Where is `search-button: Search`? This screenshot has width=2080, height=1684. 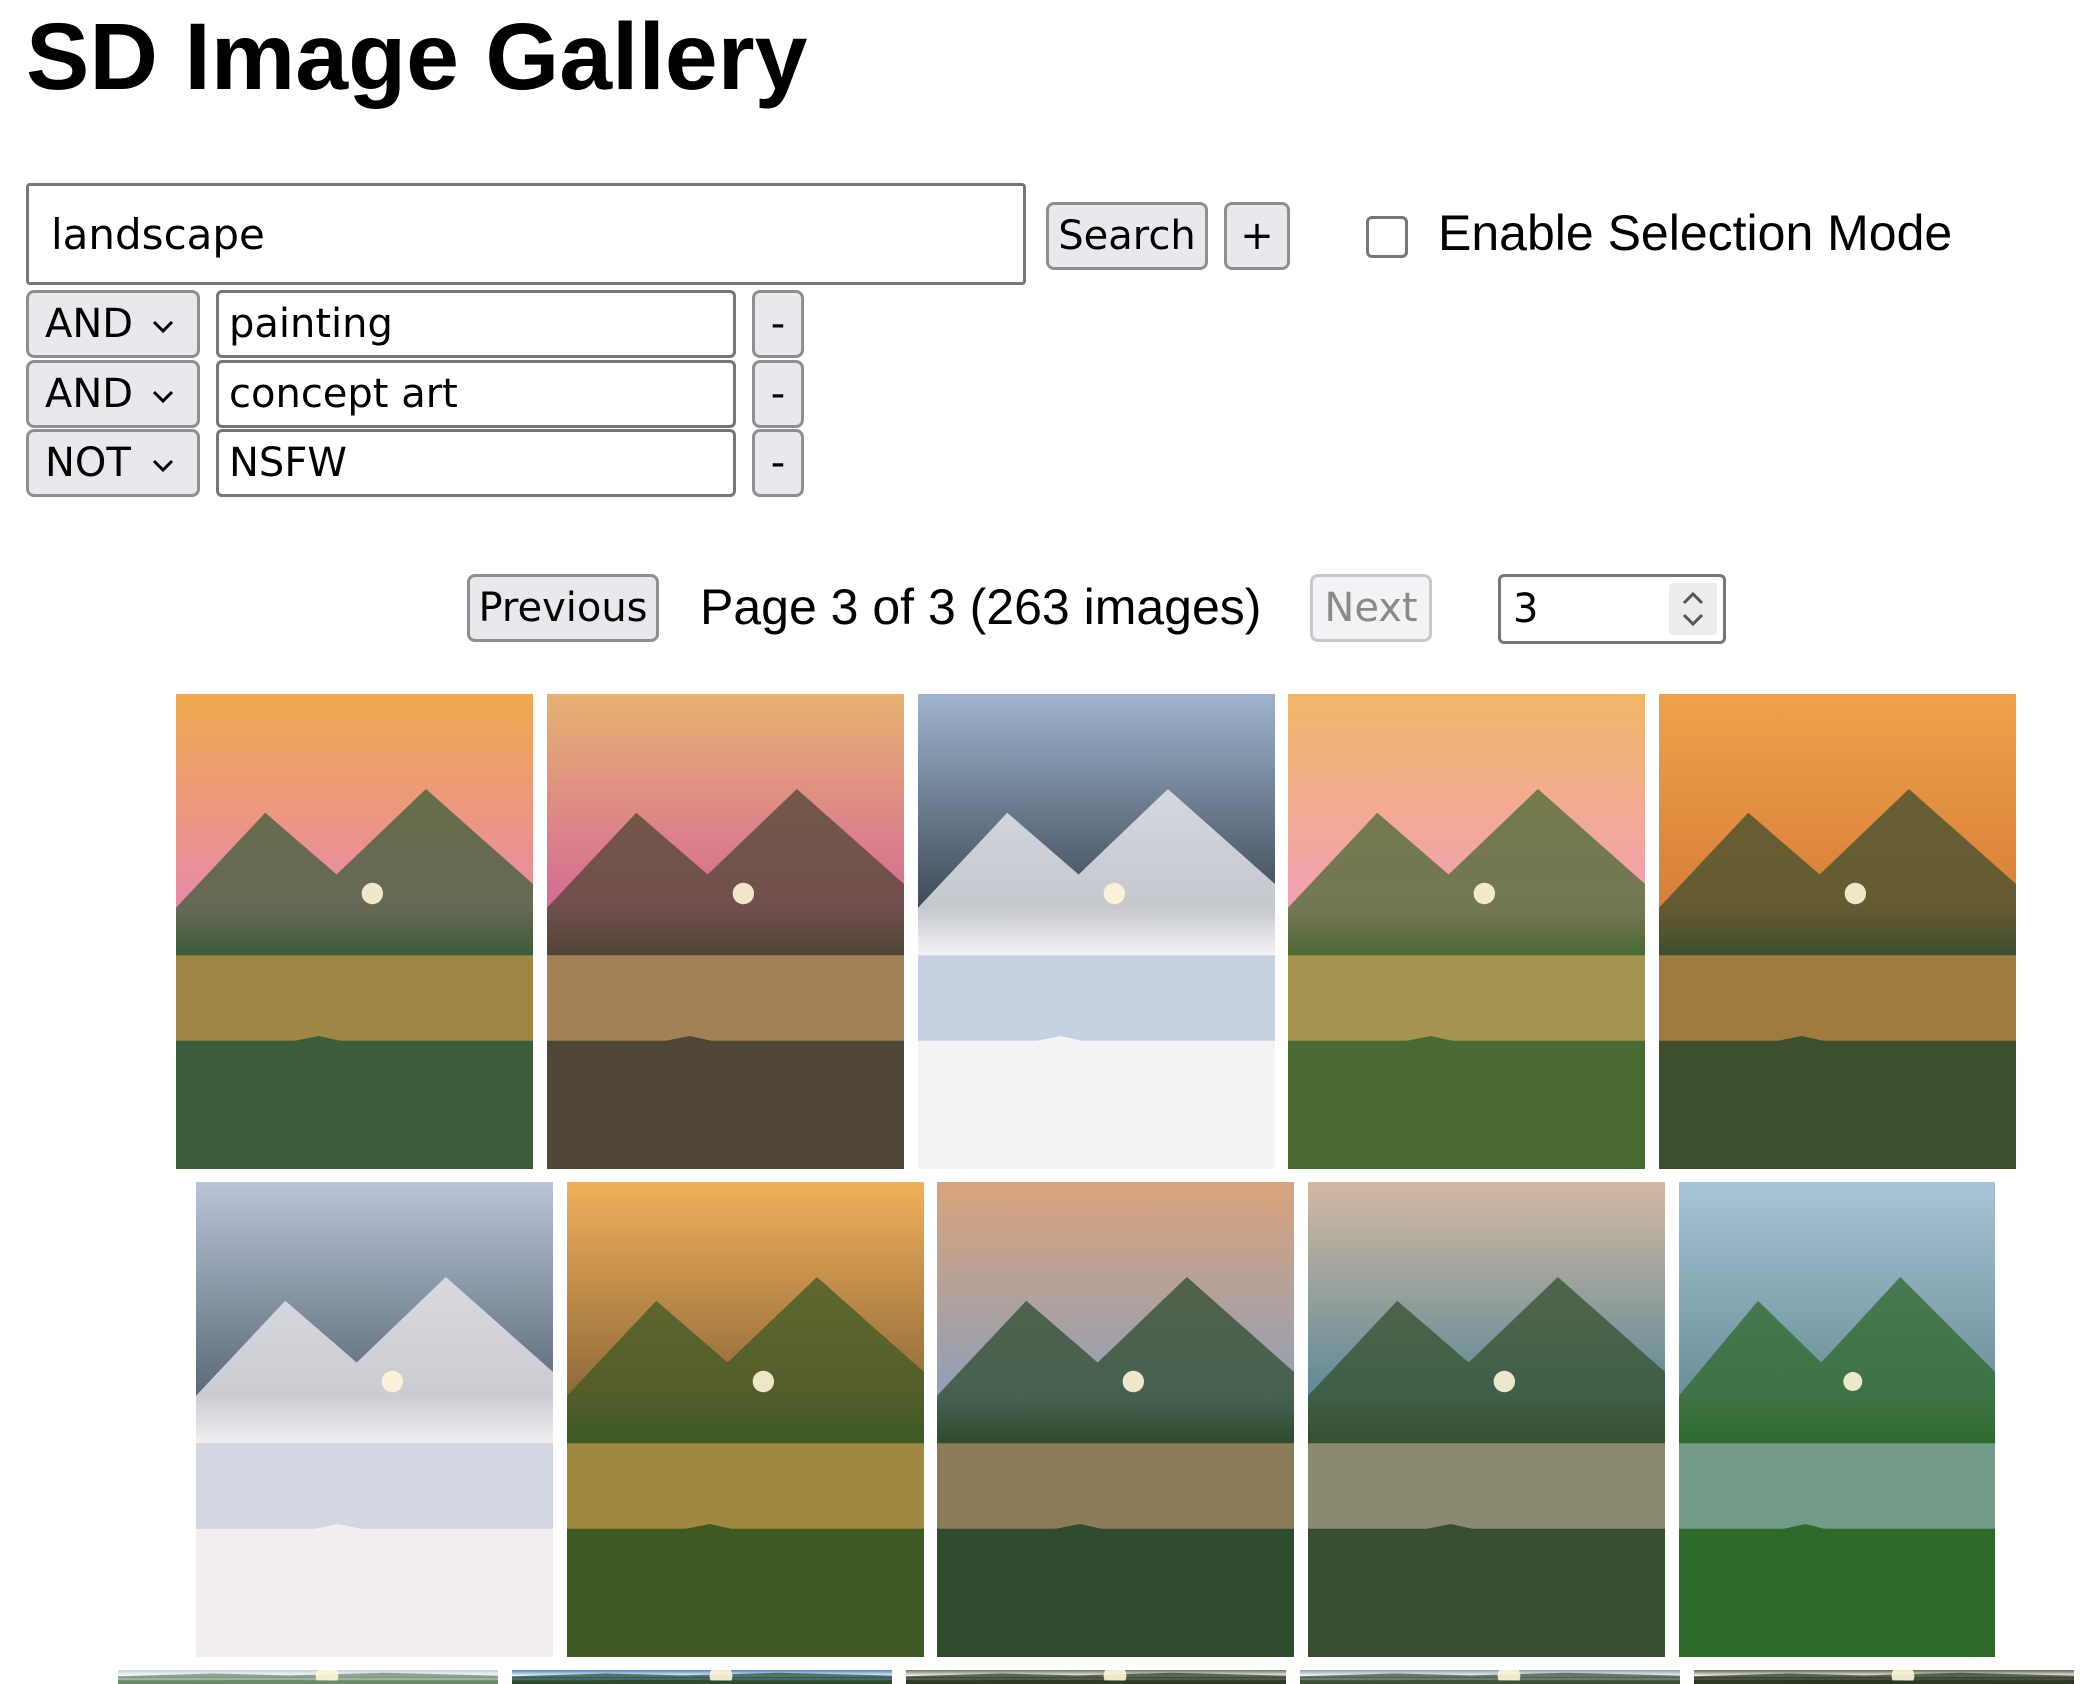 search-button: Search is located at coordinates (1127, 236).